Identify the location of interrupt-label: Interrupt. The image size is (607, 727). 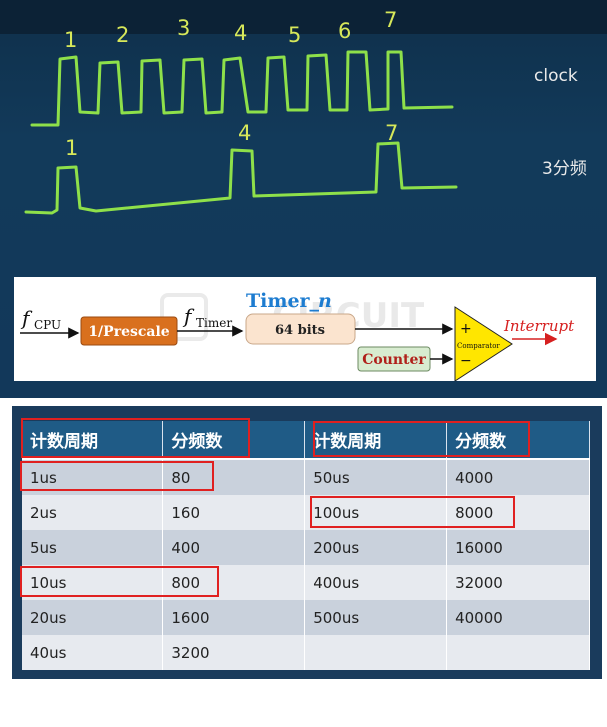
(539, 326).